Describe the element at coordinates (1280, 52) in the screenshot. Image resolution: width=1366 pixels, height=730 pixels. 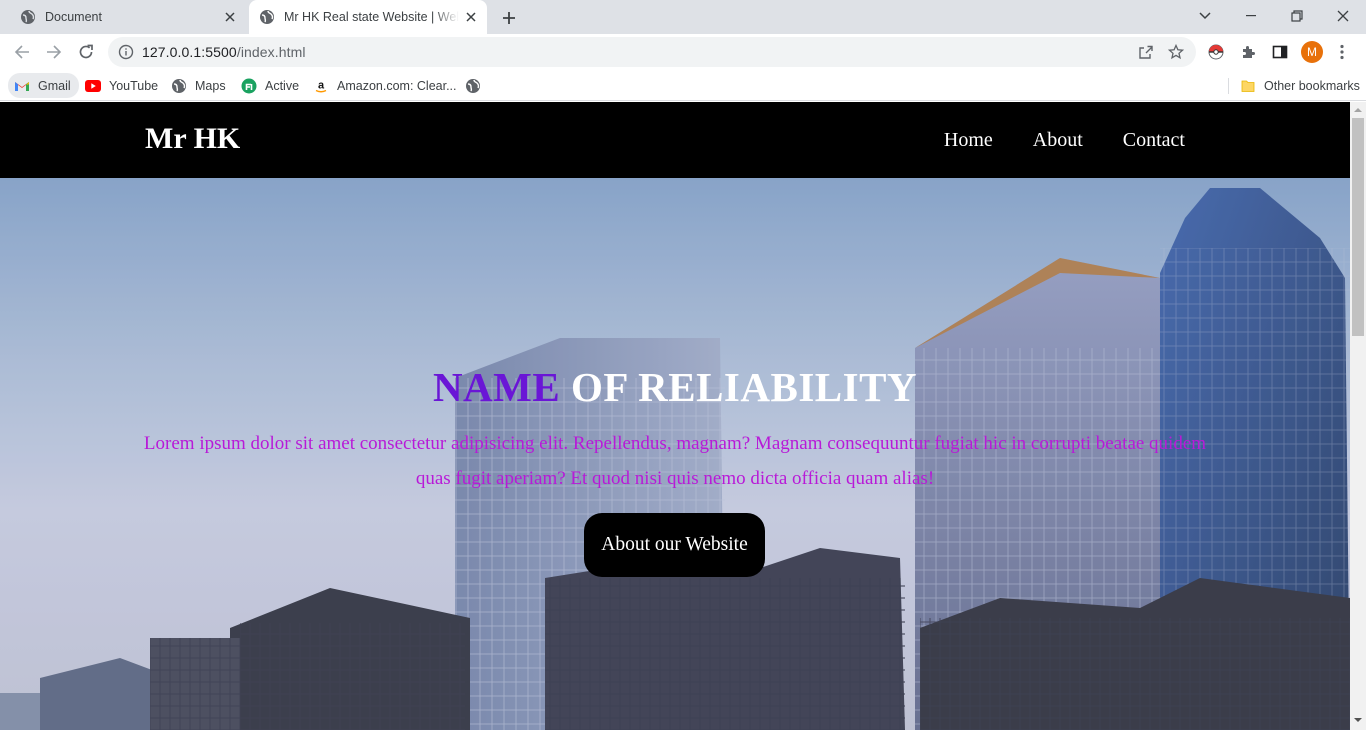
I see `side-panel-icon` at that location.